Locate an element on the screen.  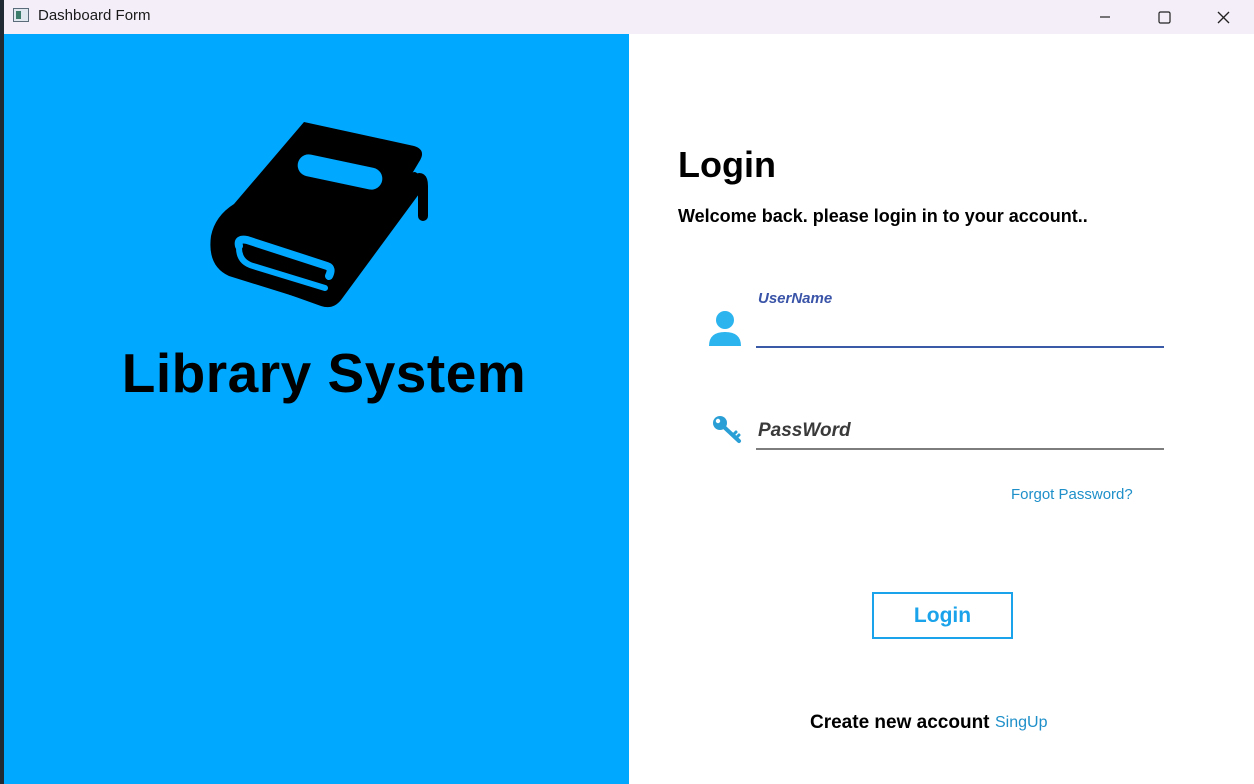
key-icon is located at coordinates (727, 429).